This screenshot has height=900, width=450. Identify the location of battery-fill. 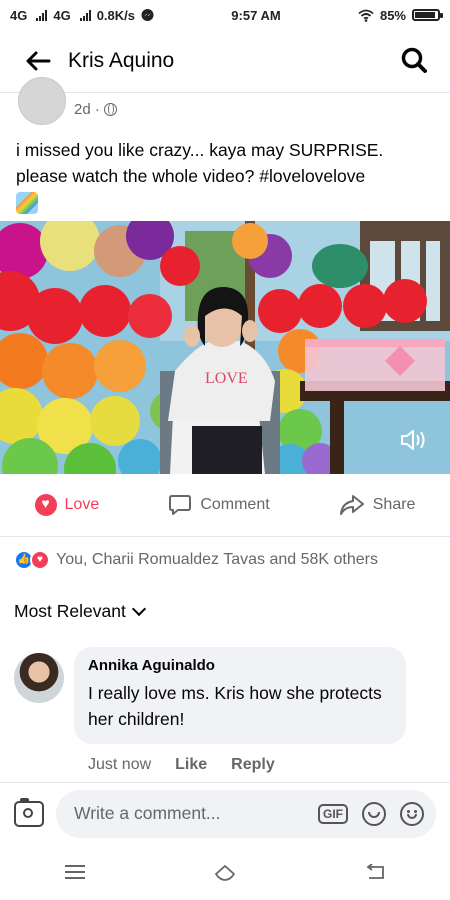
(425, 15).